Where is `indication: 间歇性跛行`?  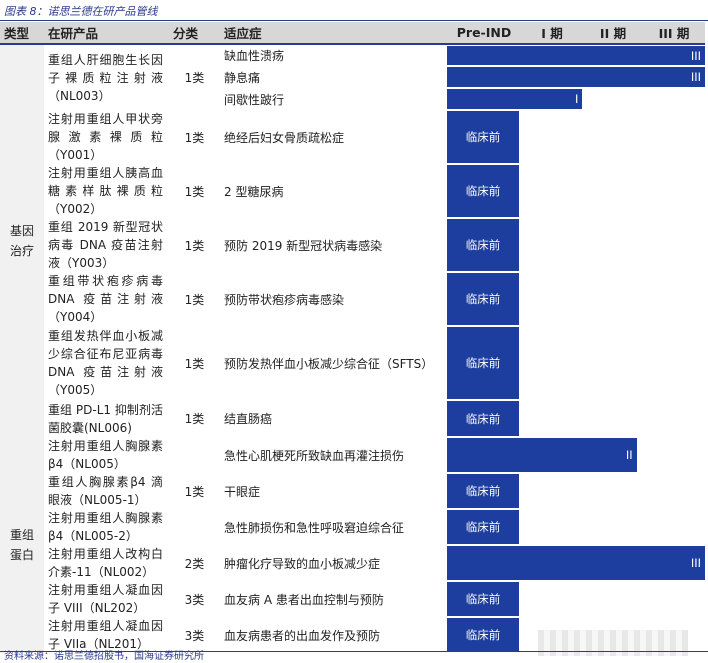
indication: 间歇性跛行 is located at coordinates (254, 99).